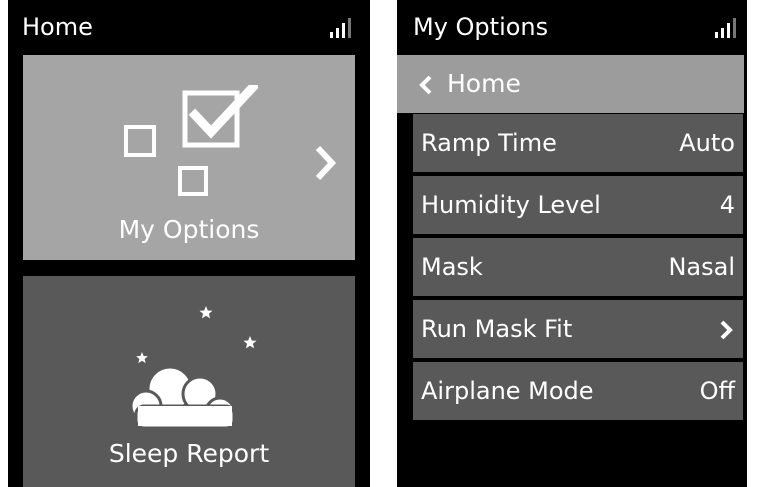 This screenshot has width=762, height=487. Describe the element at coordinates (717, 391) in the screenshot. I see `menu-item-value: Off` at that location.